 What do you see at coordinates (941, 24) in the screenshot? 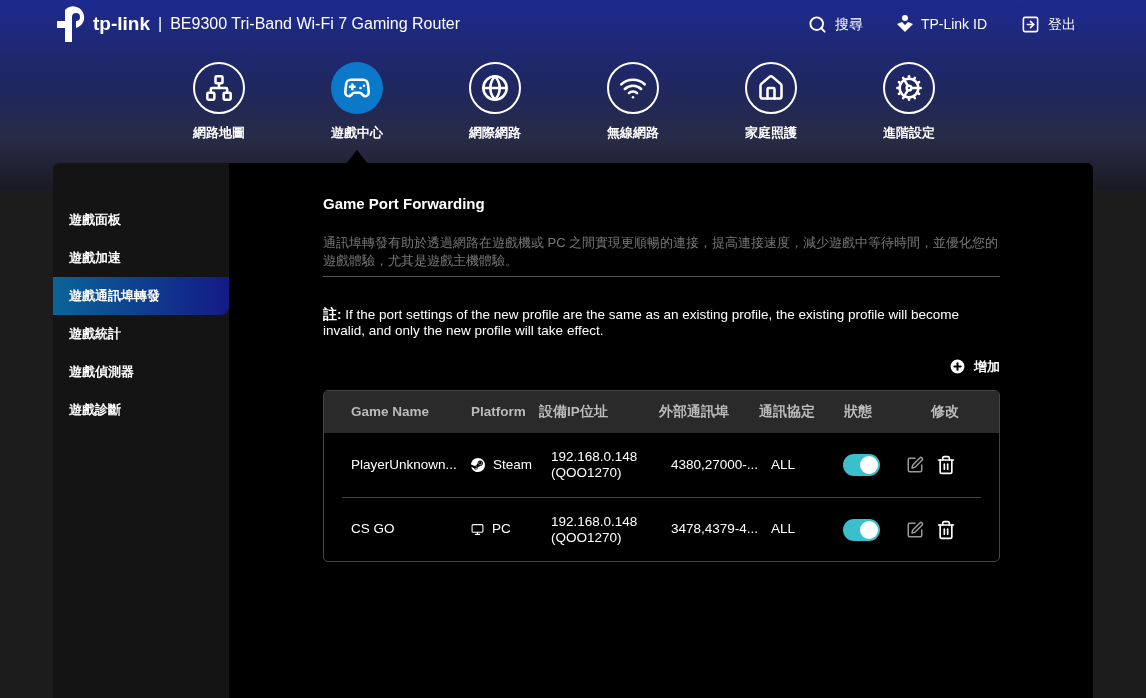
I see `header-link: TP-Link ID` at bounding box center [941, 24].